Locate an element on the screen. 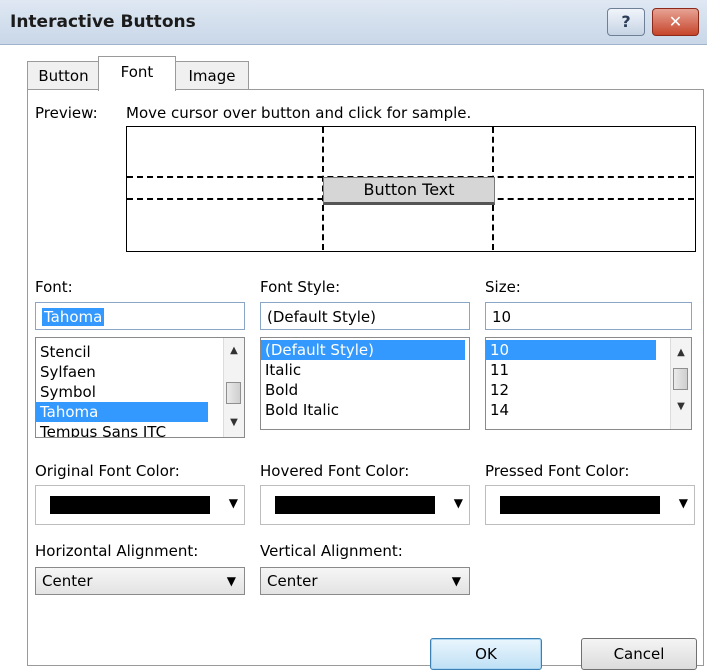 This screenshot has width=707, height=672. help-icon: ? is located at coordinates (626, 21).